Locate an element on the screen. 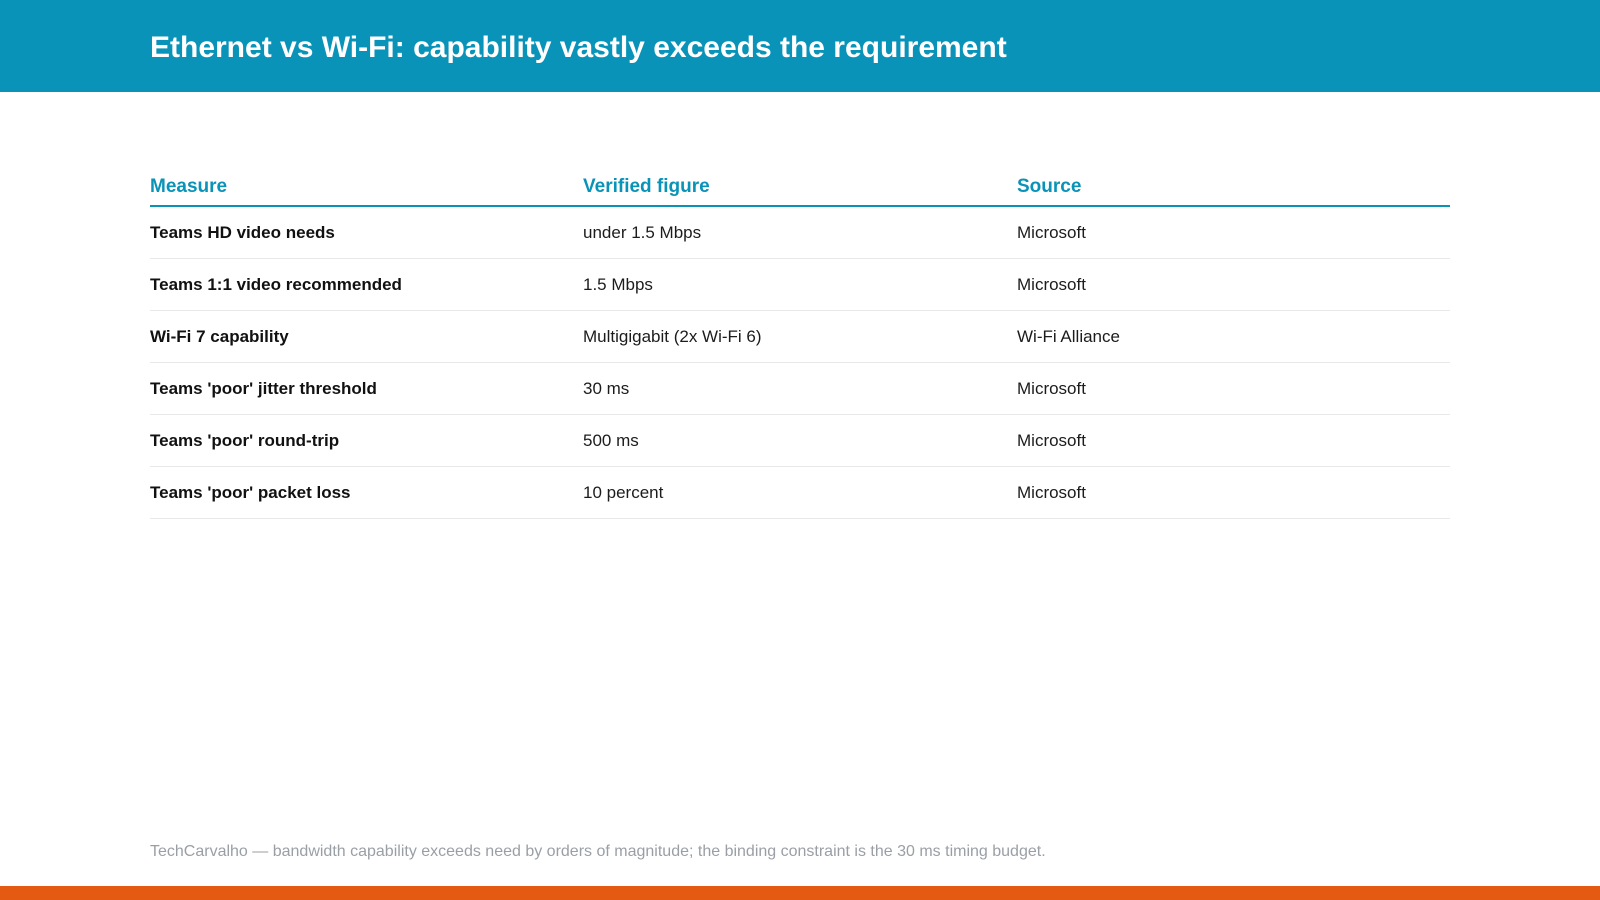  table-row: Teams 'poor' round-trip 500 ms Microsoft is located at coordinates (800, 440).